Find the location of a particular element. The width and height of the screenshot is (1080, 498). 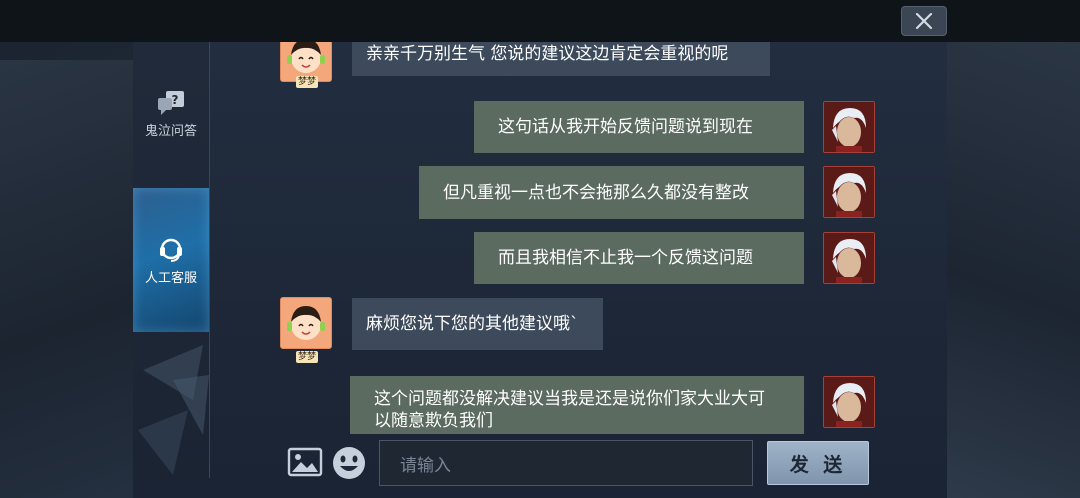

close-button is located at coordinates (924, 21).